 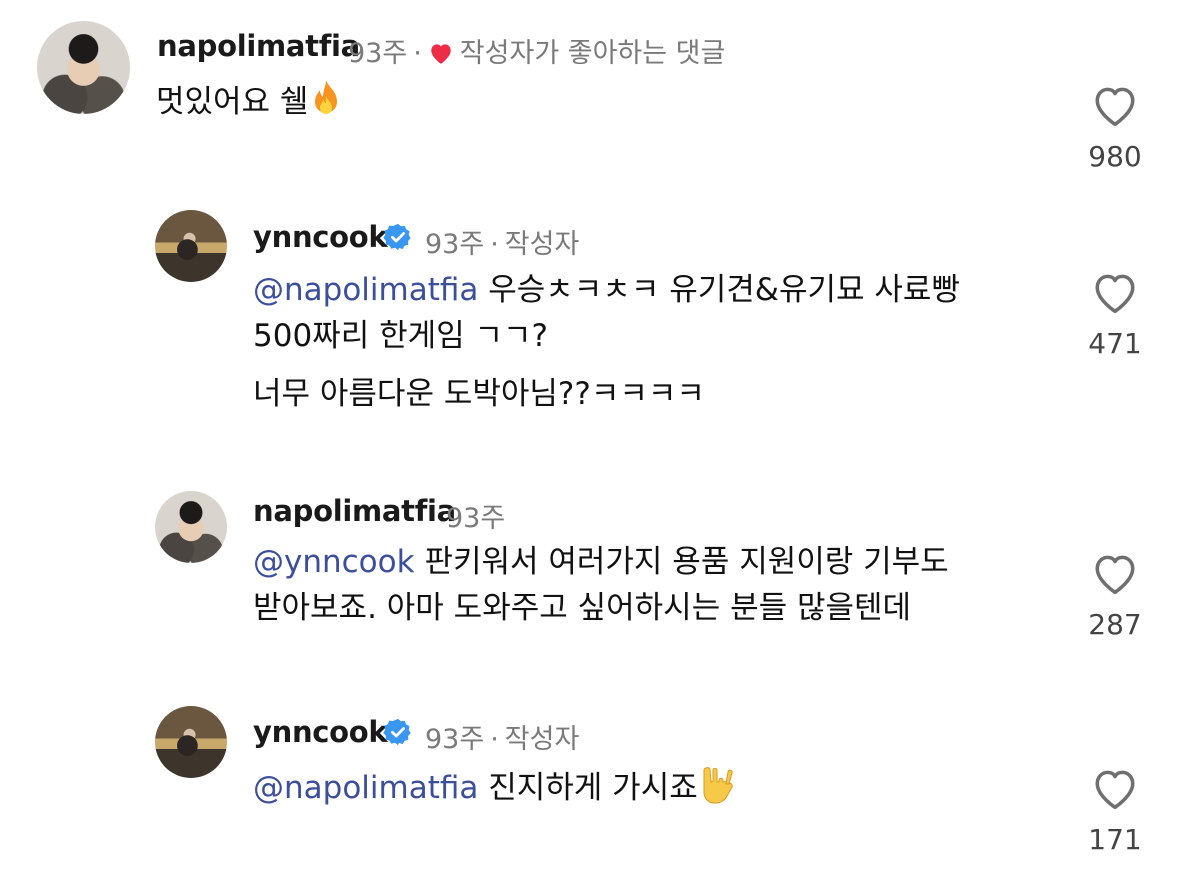 I want to click on comment-text: @napolimatfia 진지하게 가시죠, so click(x=497, y=786).